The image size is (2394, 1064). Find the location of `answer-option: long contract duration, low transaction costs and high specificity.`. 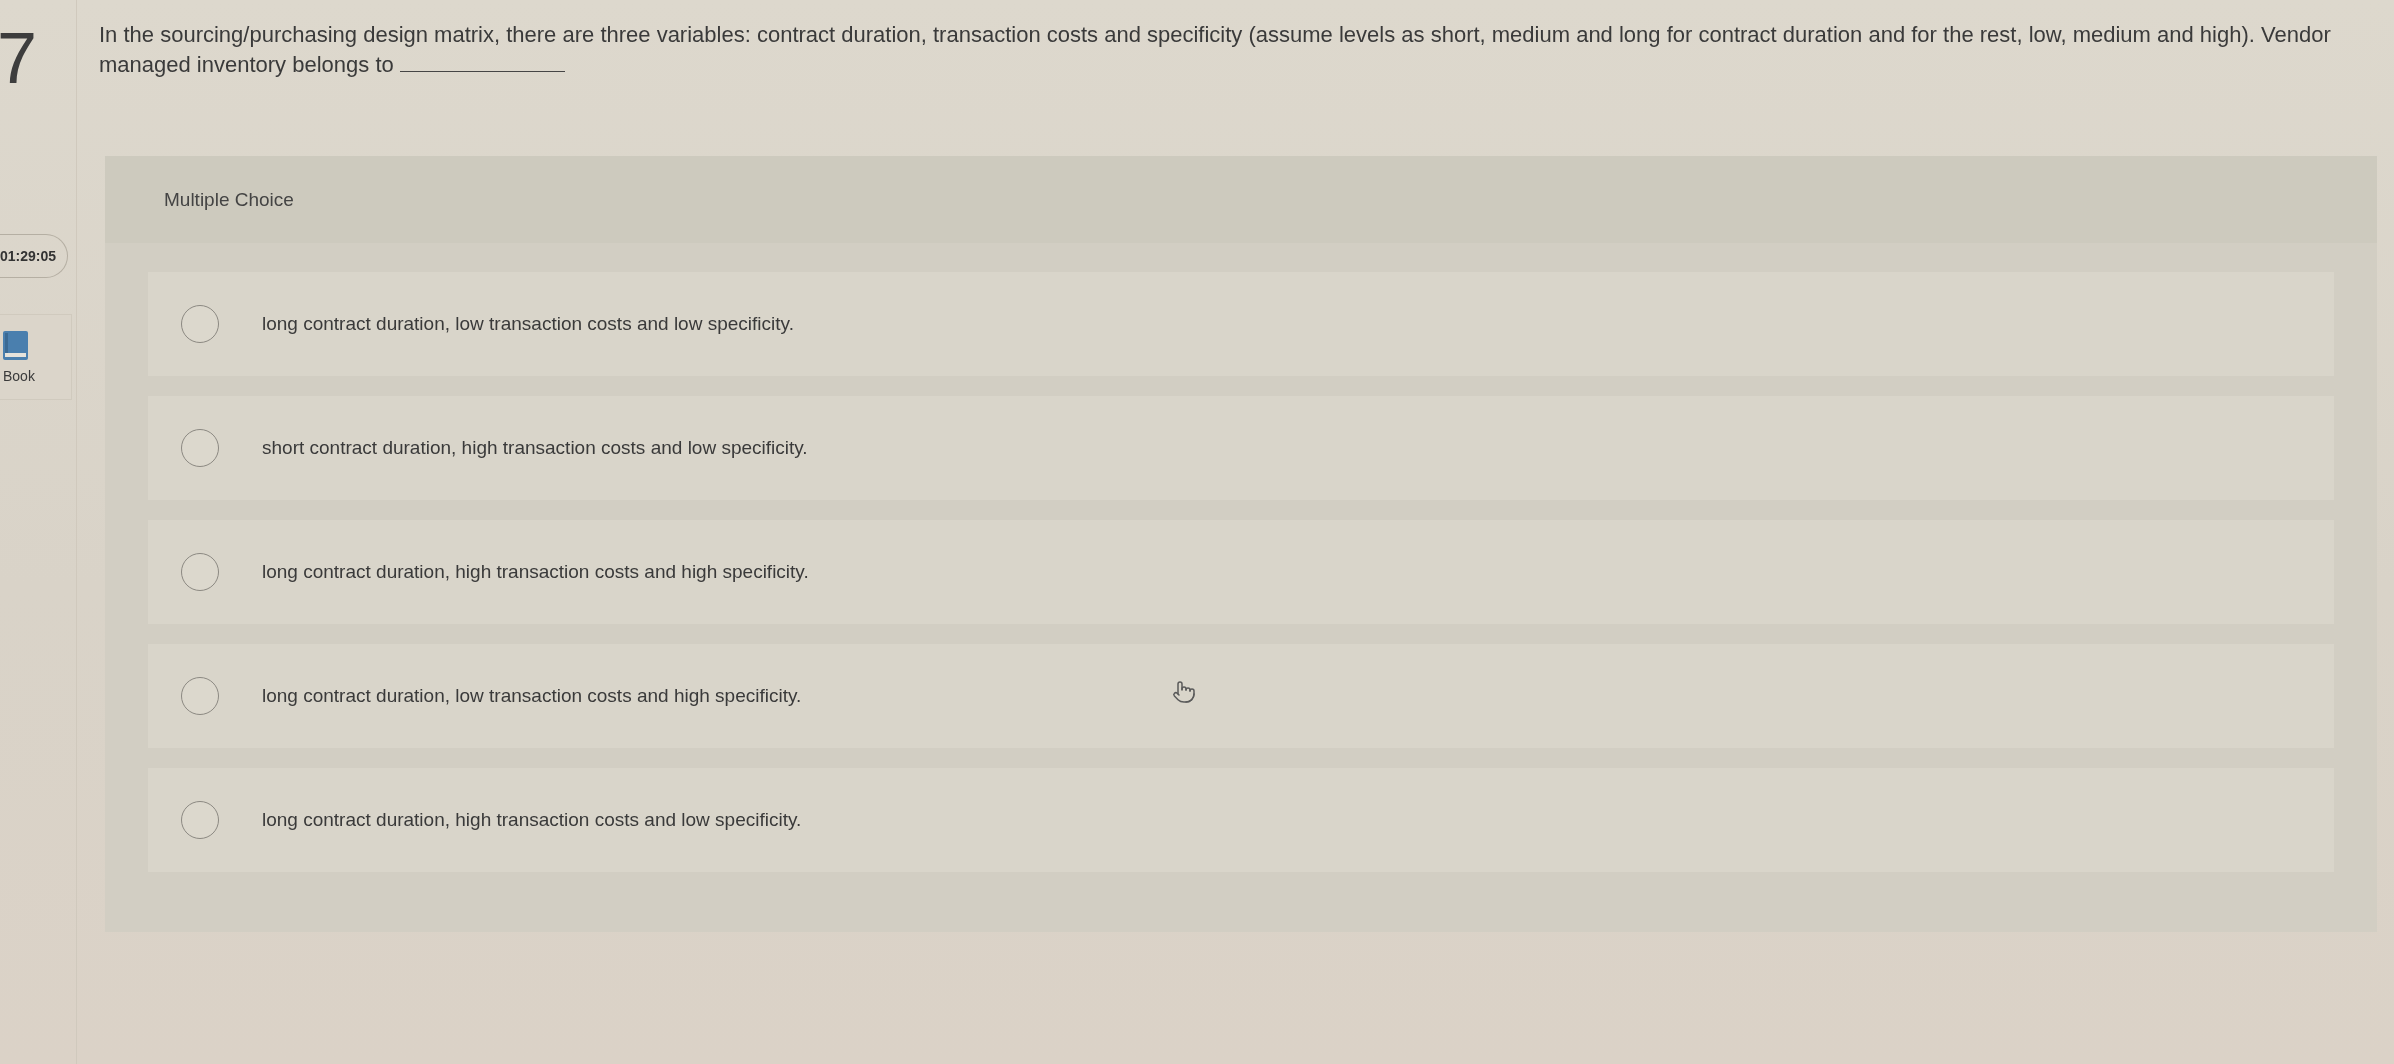

answer-option: long contract duration, low transaction costs and high specificity. is located at coordinates (1241, 696).